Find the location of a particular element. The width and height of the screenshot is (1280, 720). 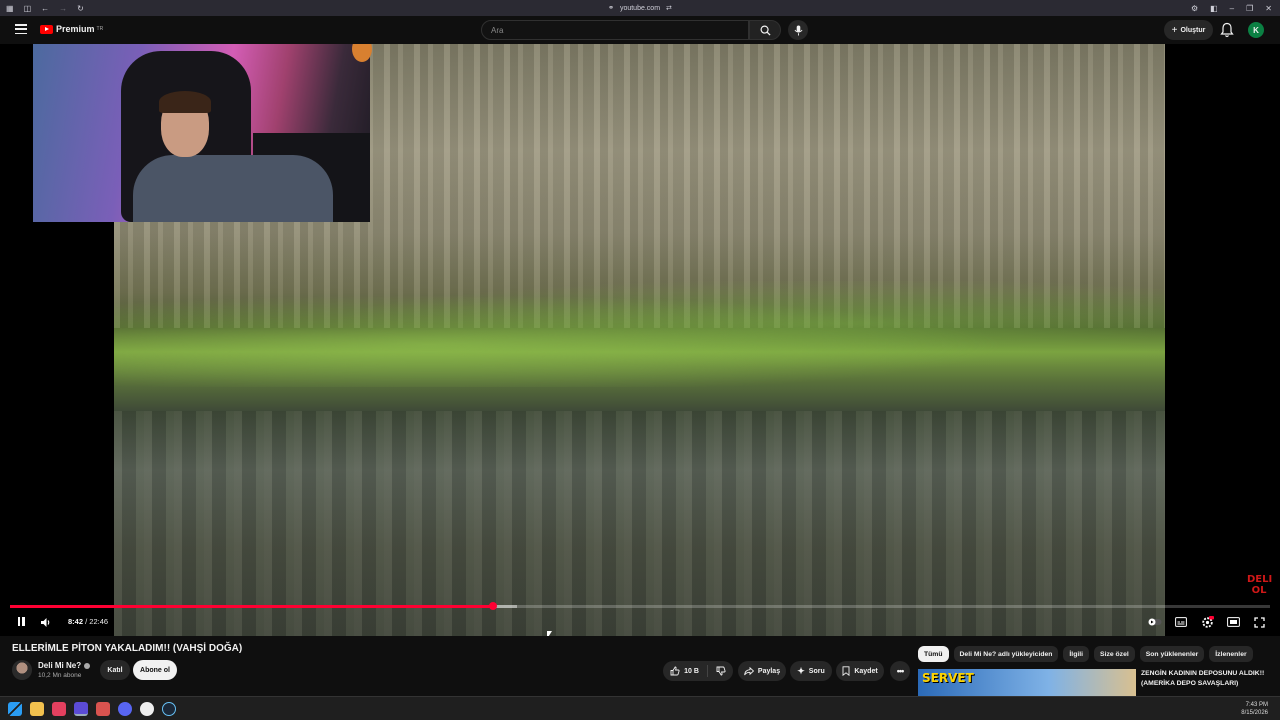

split-view-icon: ◧ is located at coordinates (1214, 8).